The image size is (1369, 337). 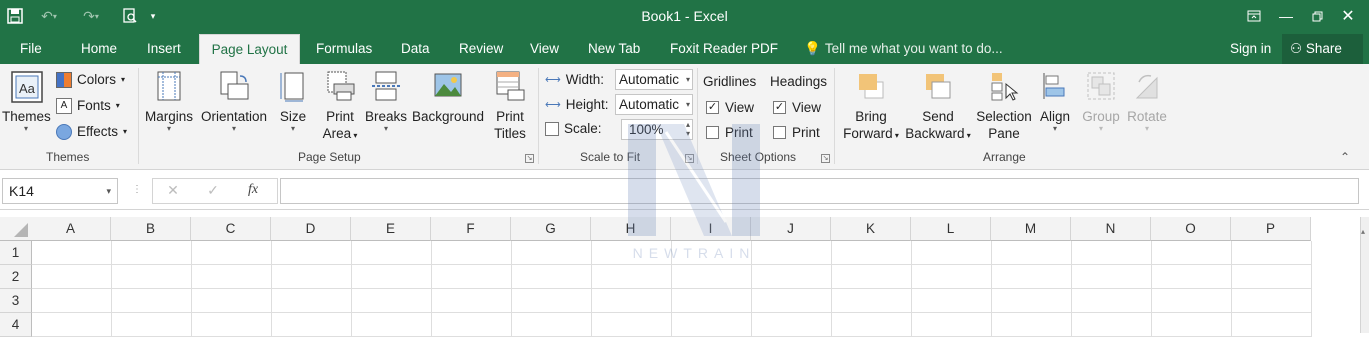 What do you see at coordinates (88, 106) in the screenshot?
I see `fonts-button: A Fonts ▾` at bounding box center [88, 106].